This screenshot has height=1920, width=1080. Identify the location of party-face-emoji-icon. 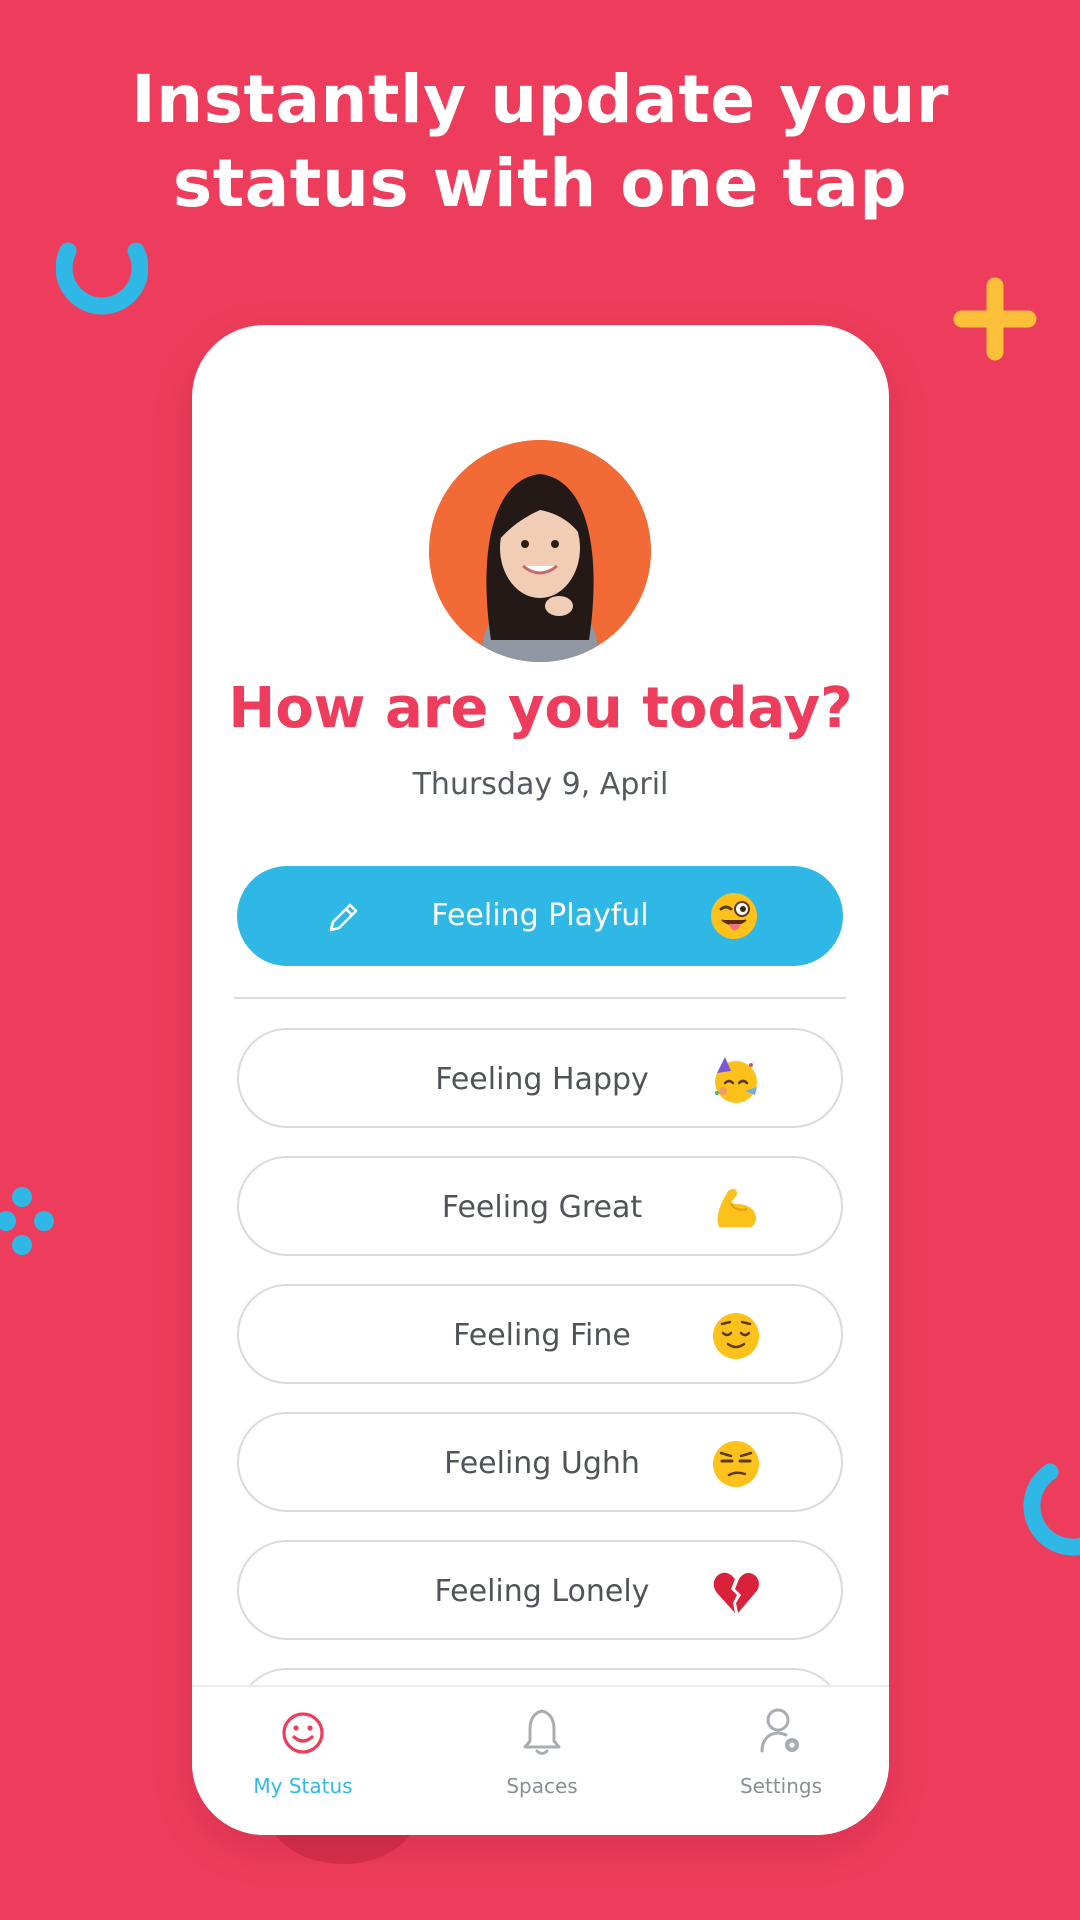
(736, 1080).